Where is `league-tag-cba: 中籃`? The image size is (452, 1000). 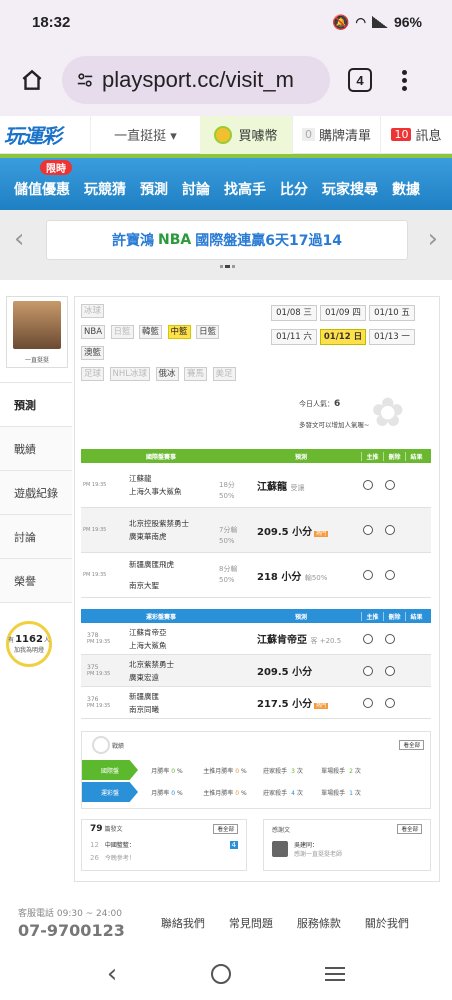 league-tag-cba: 中籃 is located at coordinates (179, 332).